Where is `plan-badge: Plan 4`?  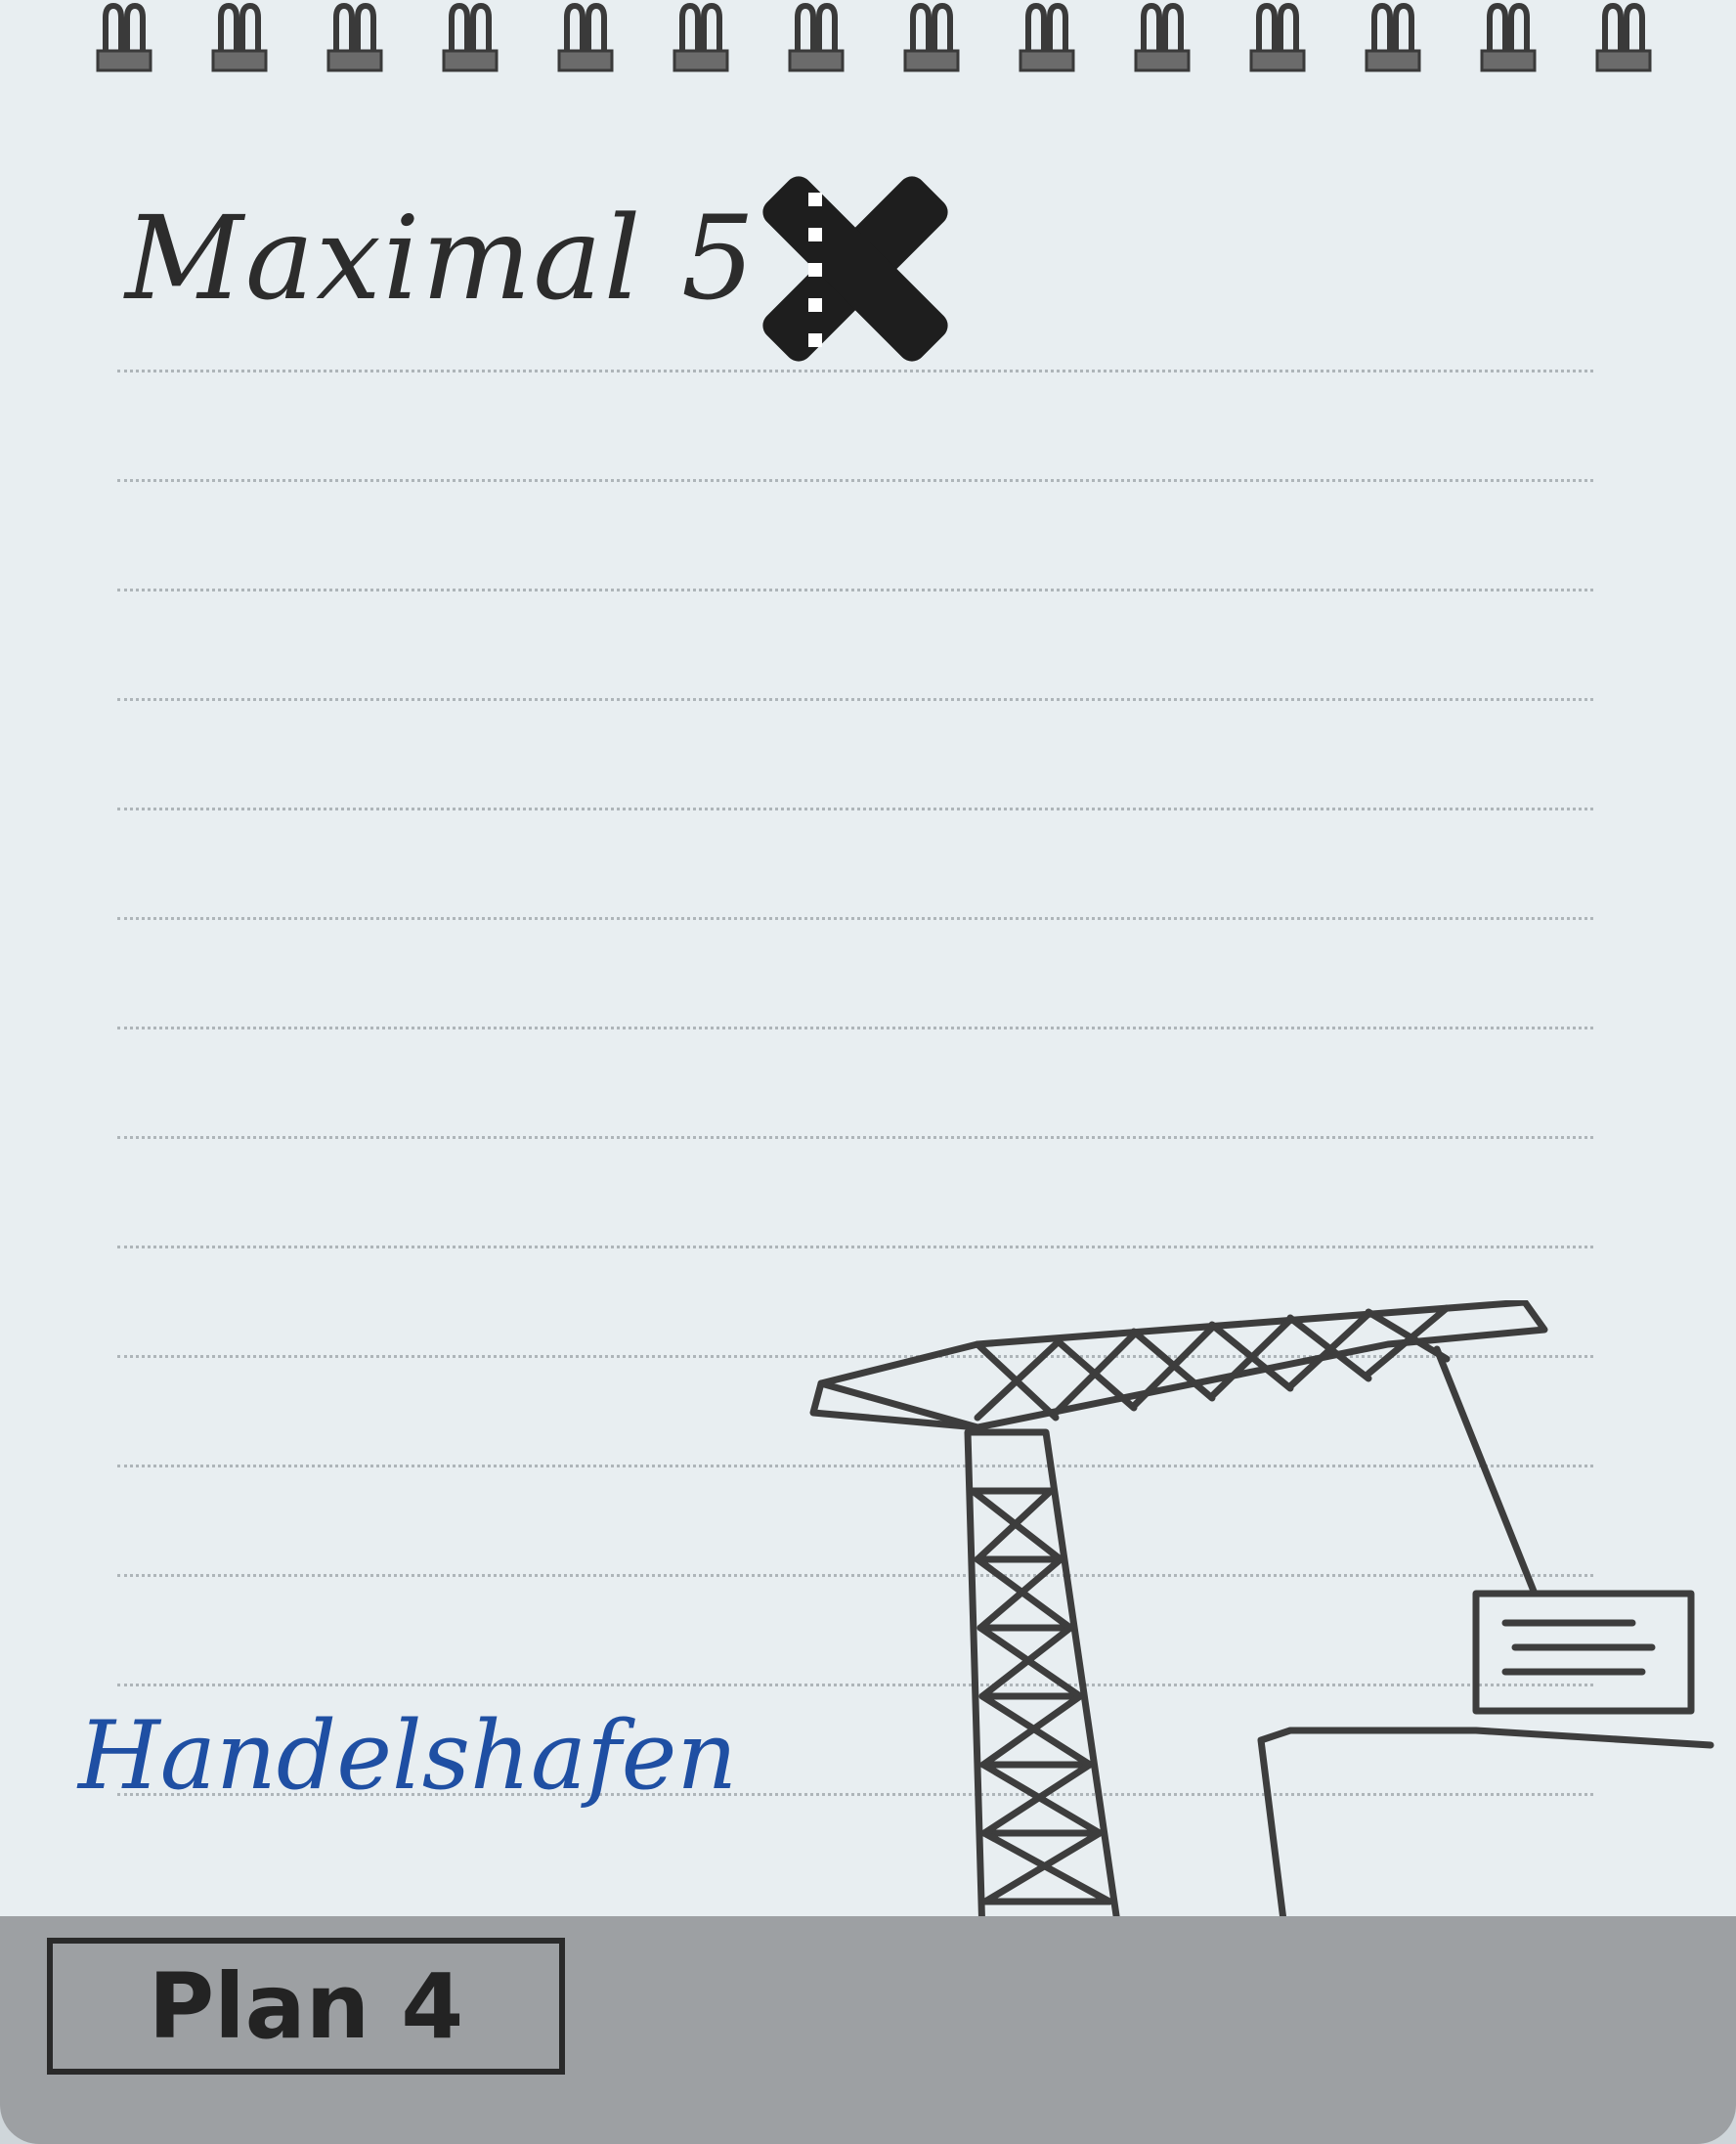
plan-badge: Plan 4 is located at coordinates (306, 2007).